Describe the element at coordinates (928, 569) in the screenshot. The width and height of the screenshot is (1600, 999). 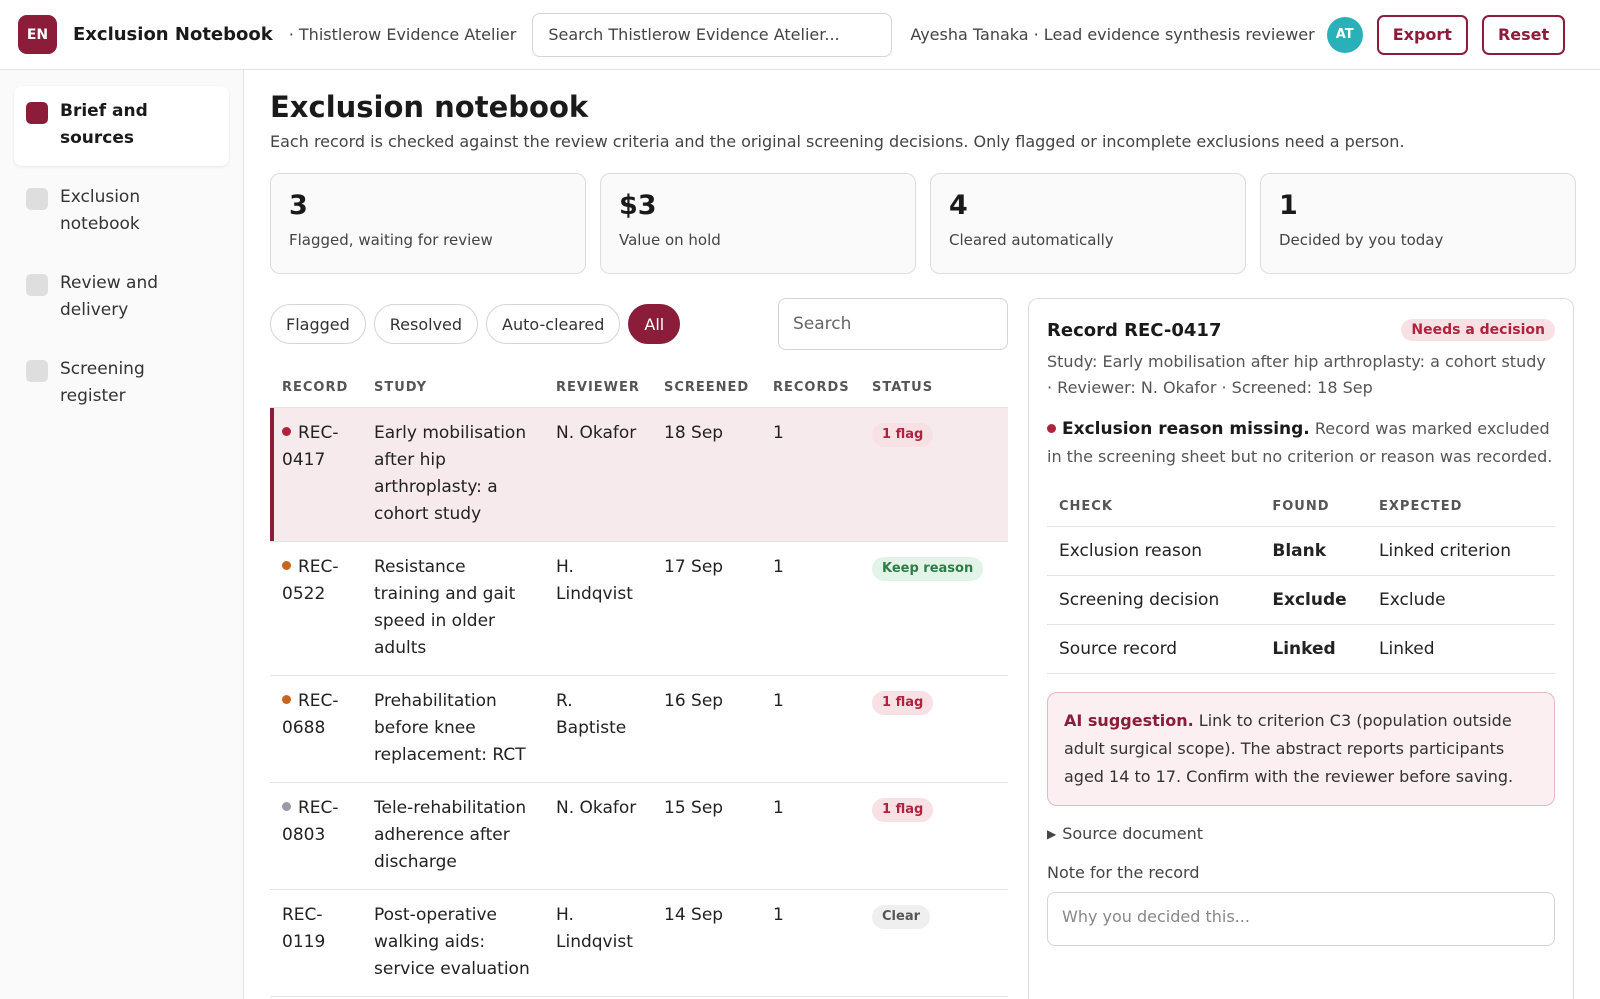
I see `status-badge: Keep reason` at that location.